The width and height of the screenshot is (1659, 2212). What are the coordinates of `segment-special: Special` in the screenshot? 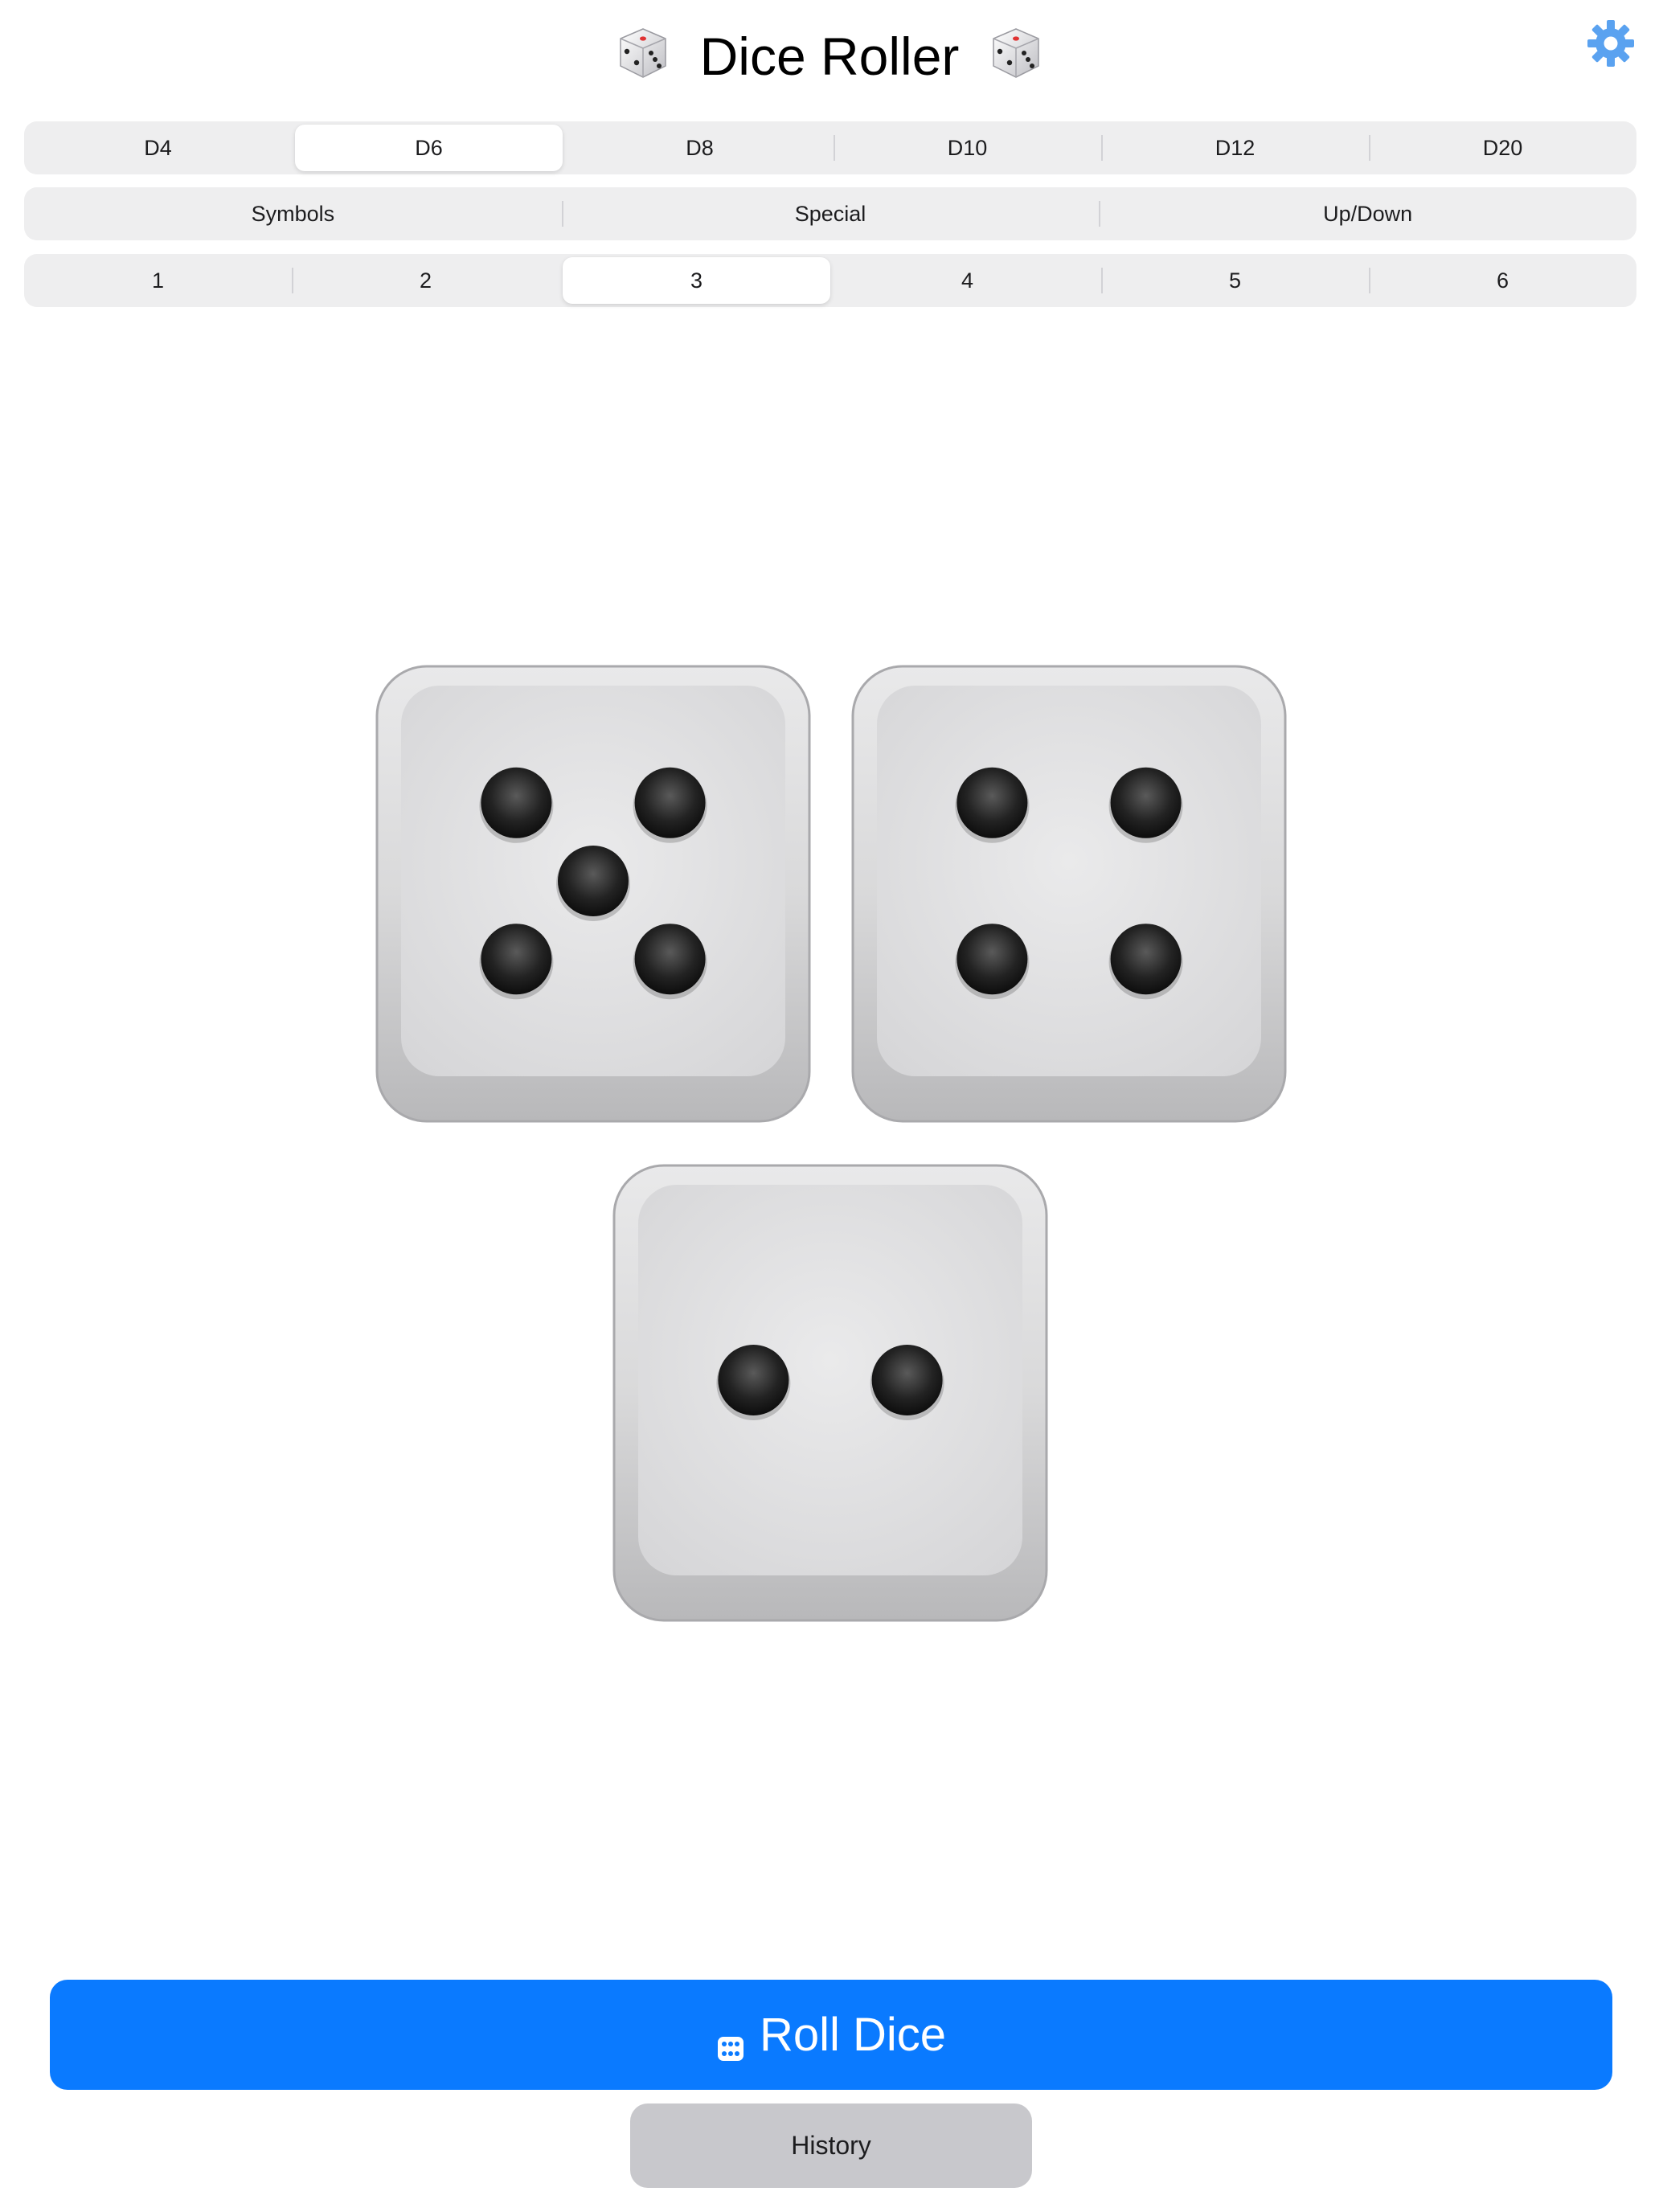 It's located at (830, 213).